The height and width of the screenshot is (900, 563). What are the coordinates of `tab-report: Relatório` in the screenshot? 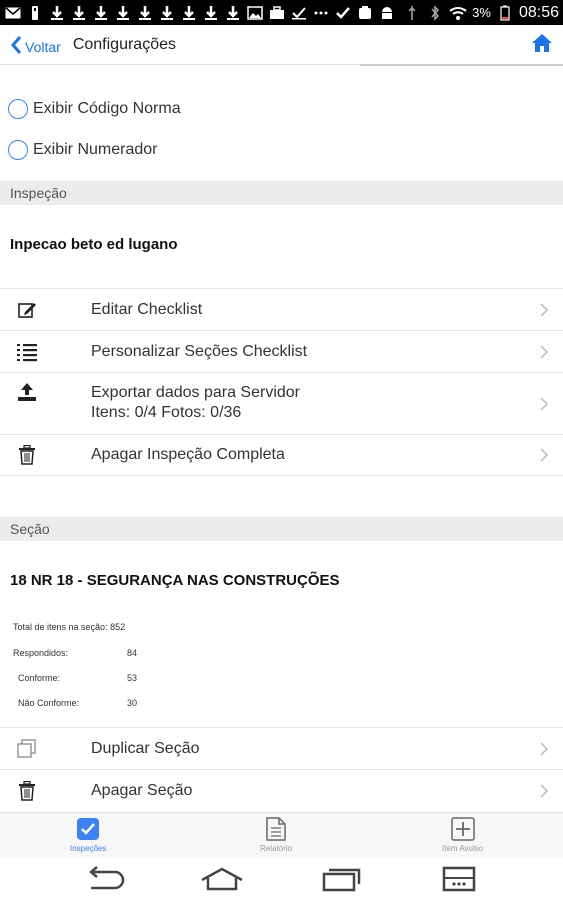 It's located at (276, 835).